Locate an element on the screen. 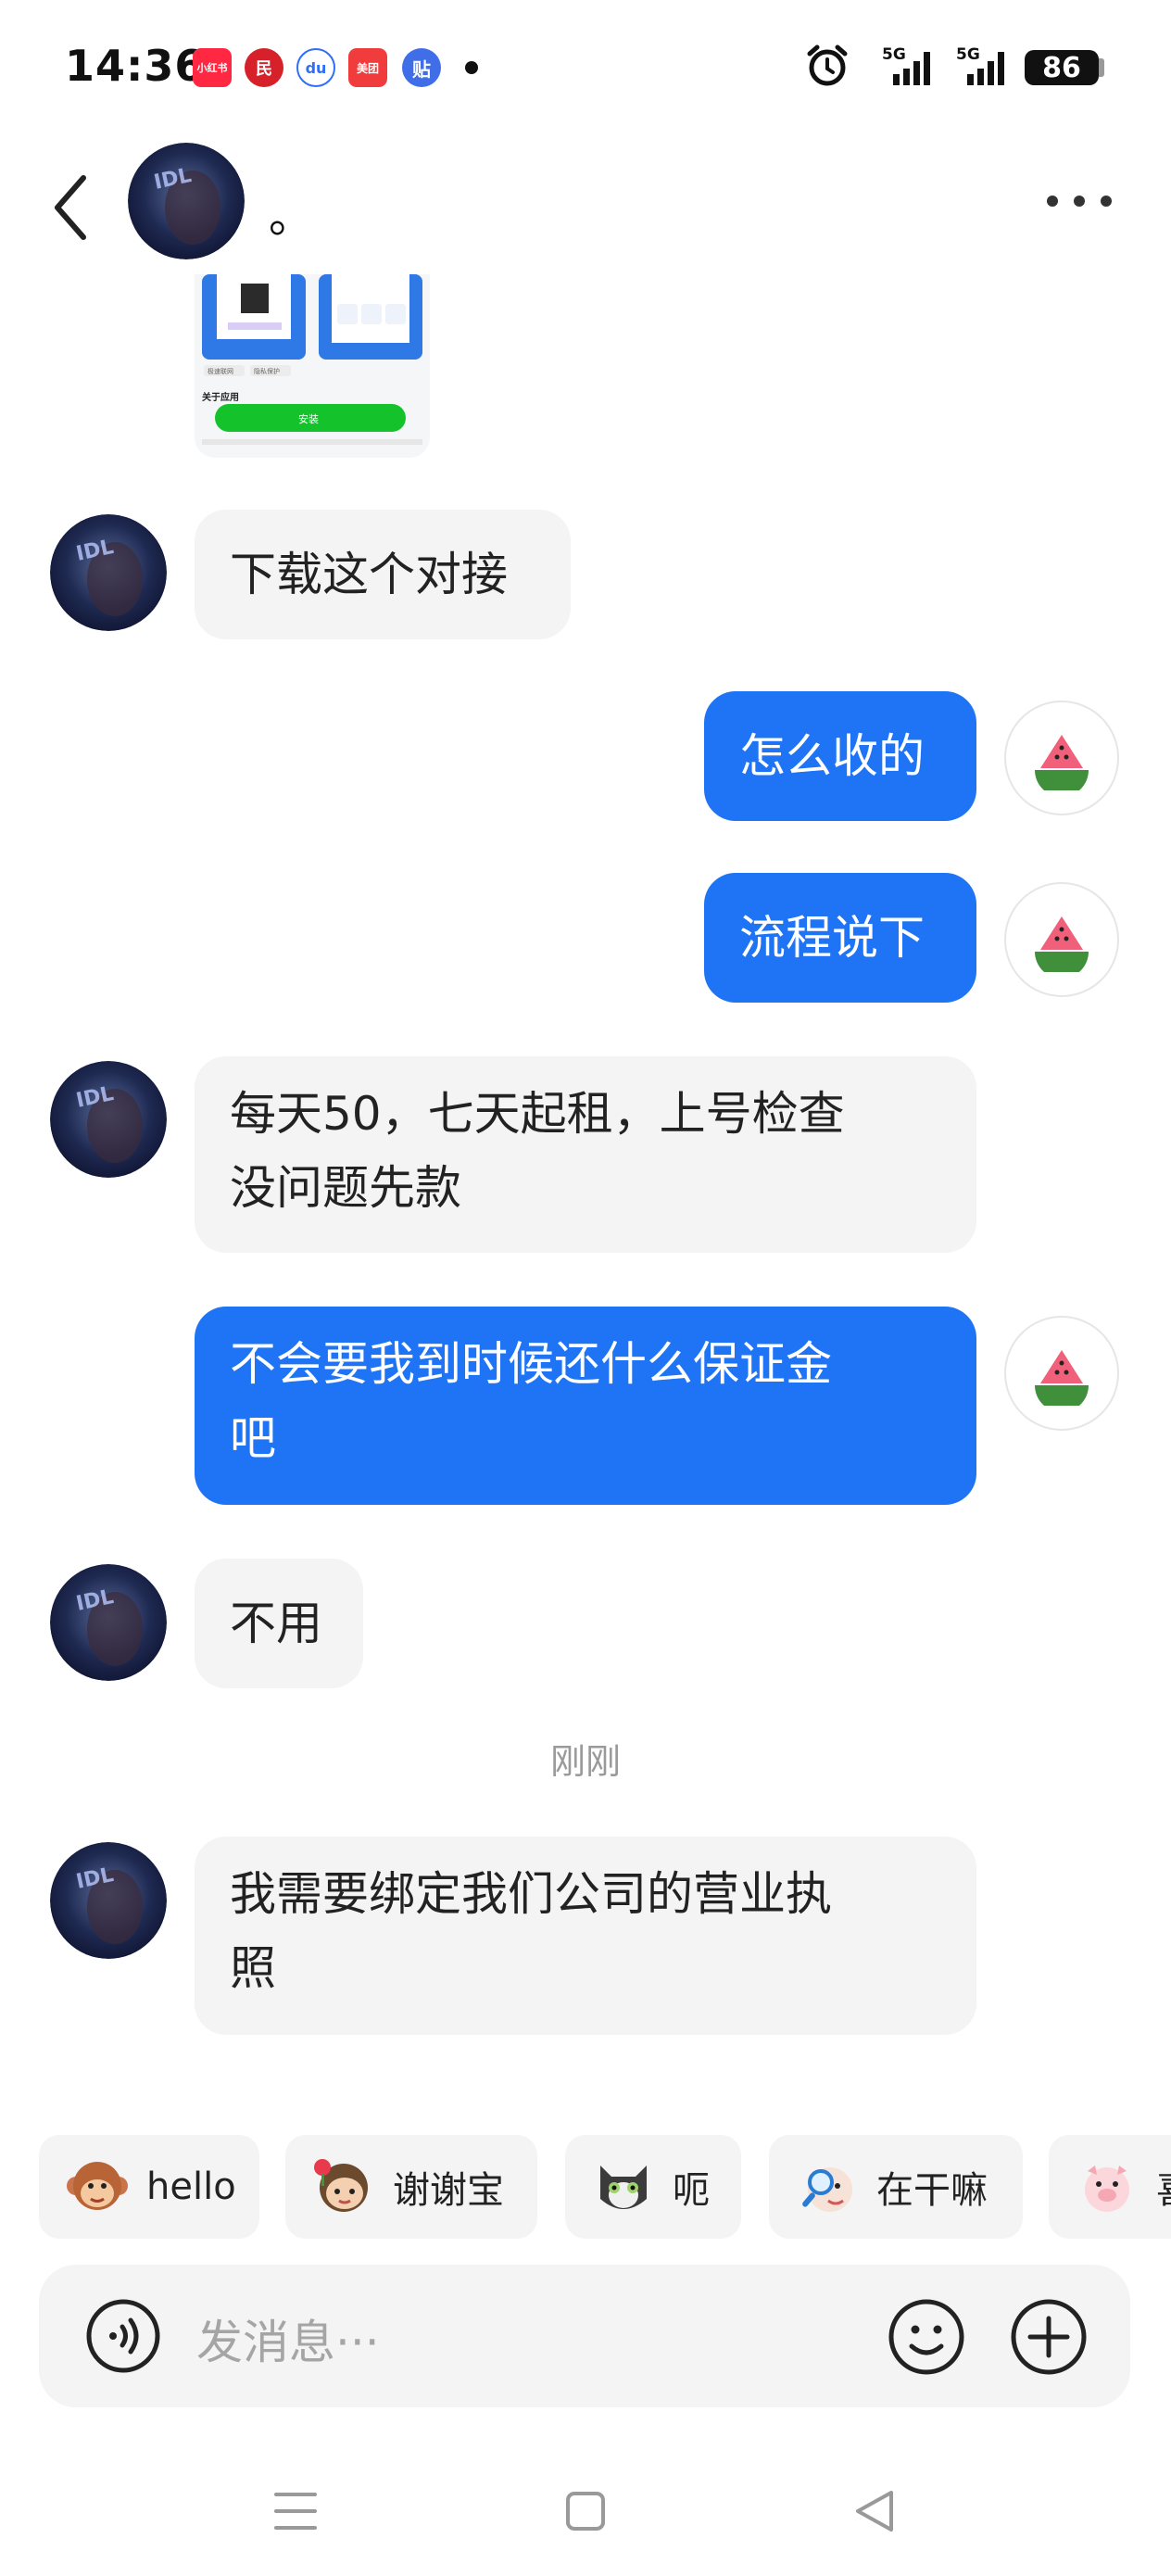 This screenshot has height=2576, width=1171. quick-reply-hello: hello is located at coordinates (149, 2187).